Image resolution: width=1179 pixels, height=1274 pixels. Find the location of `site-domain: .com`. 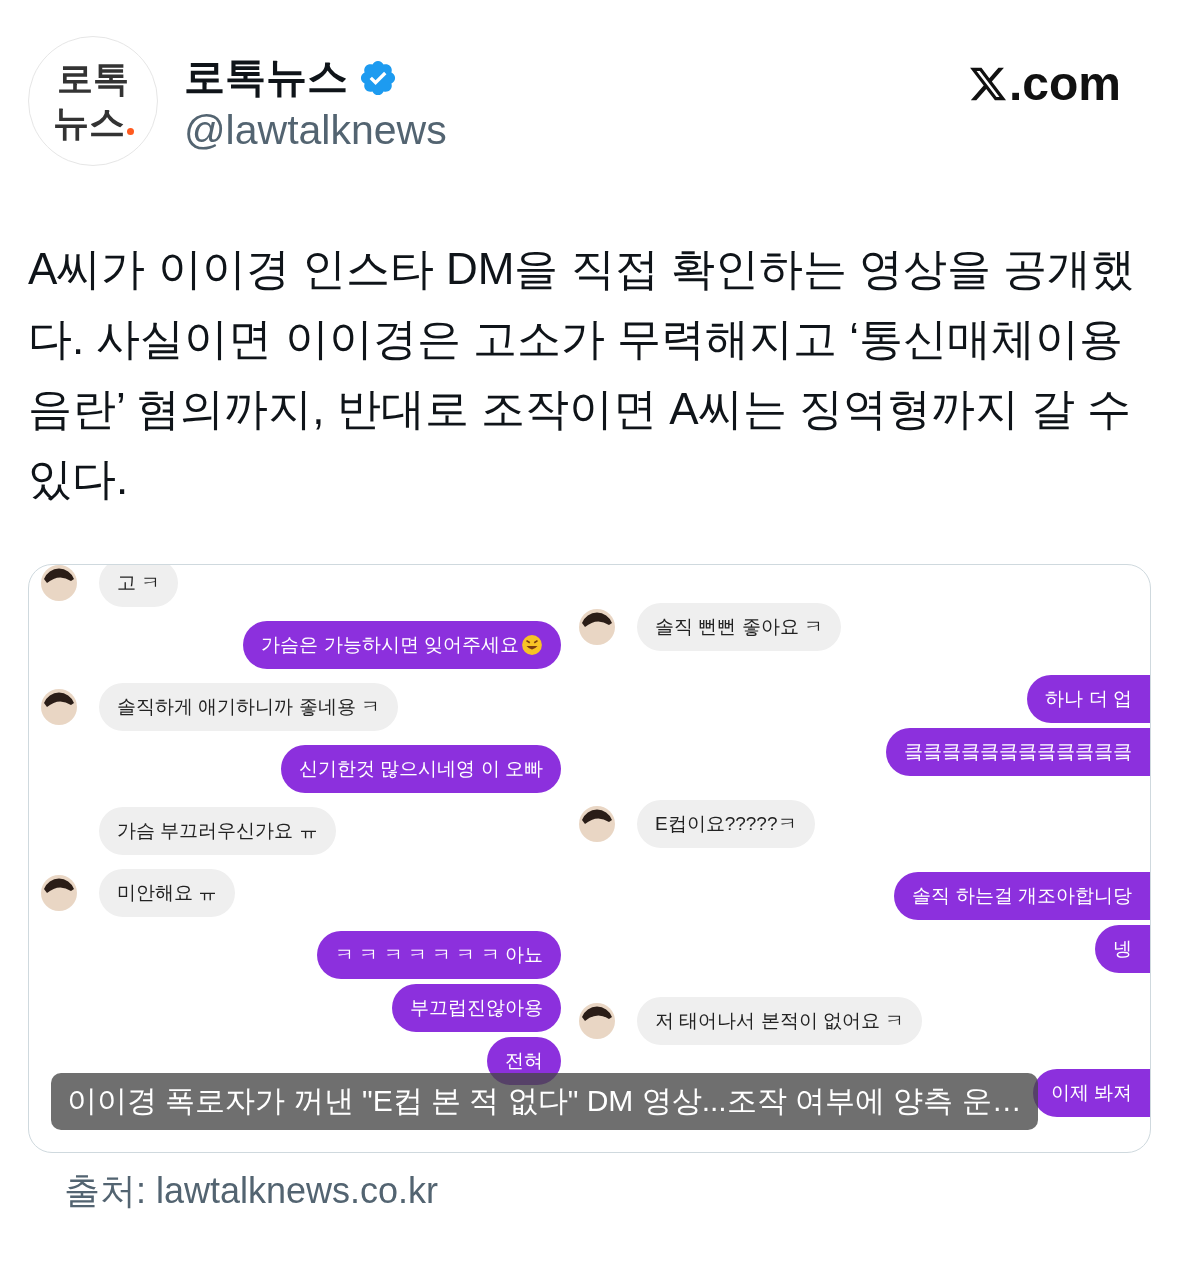

site-domain: .com is located at coordinates (1064, 83).